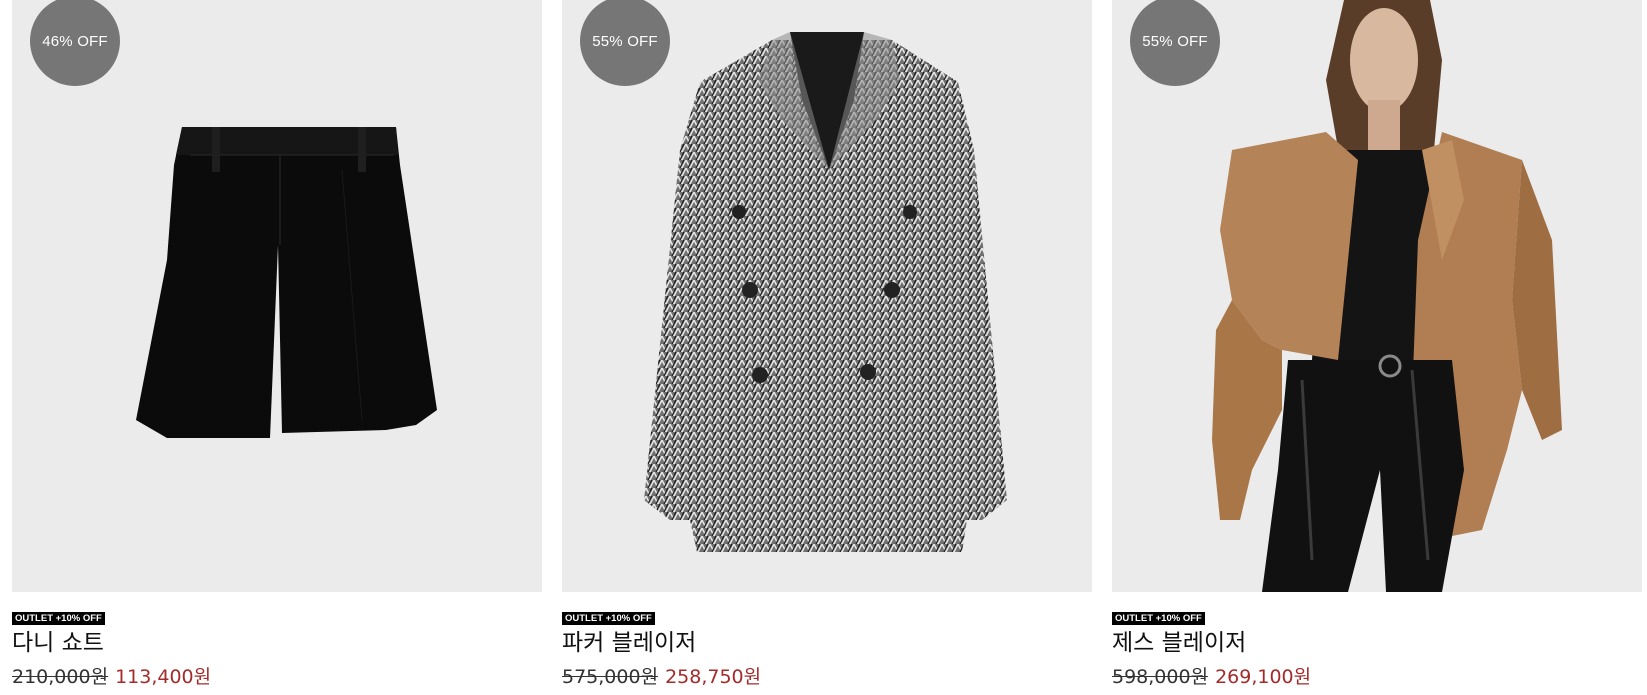 The height and width of the screenshot is (695, 1647). I want to click on product-name: 제스 블레이저, so click(1179, 643).